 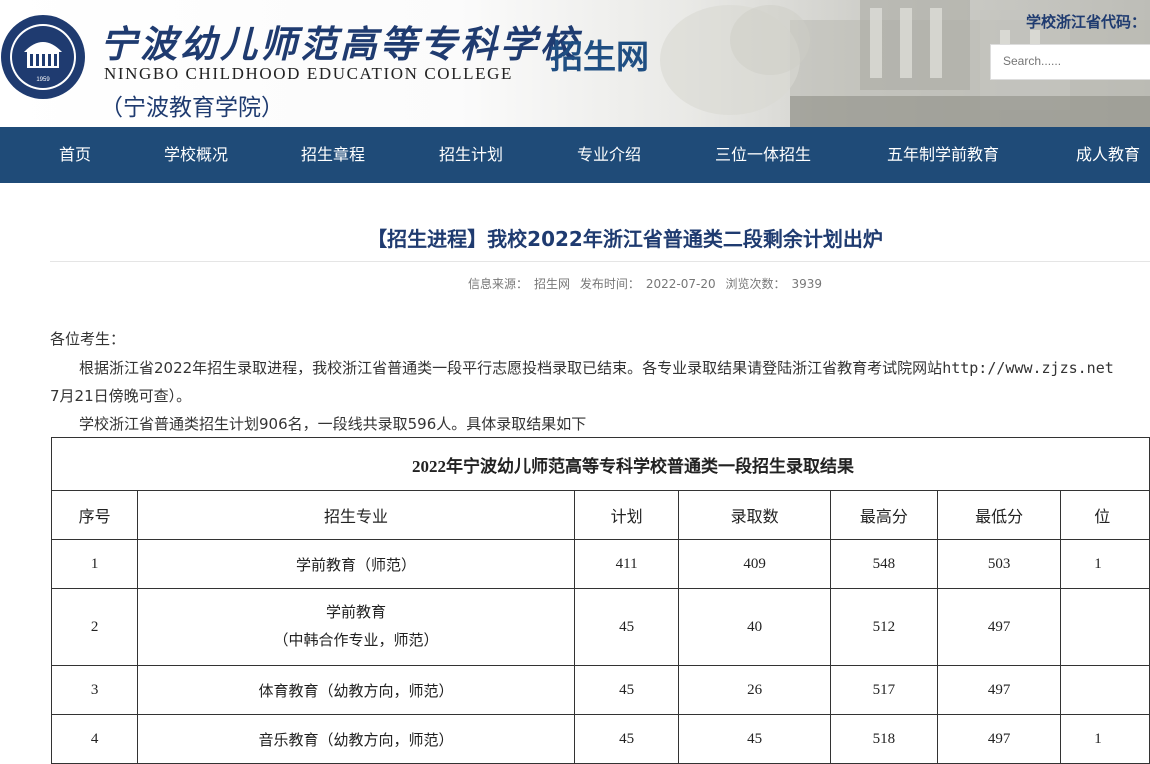 What do you see at coordinates (883, 627) in the screenshot?
I see `cell-max: 512` at bounding box center [883, 627].